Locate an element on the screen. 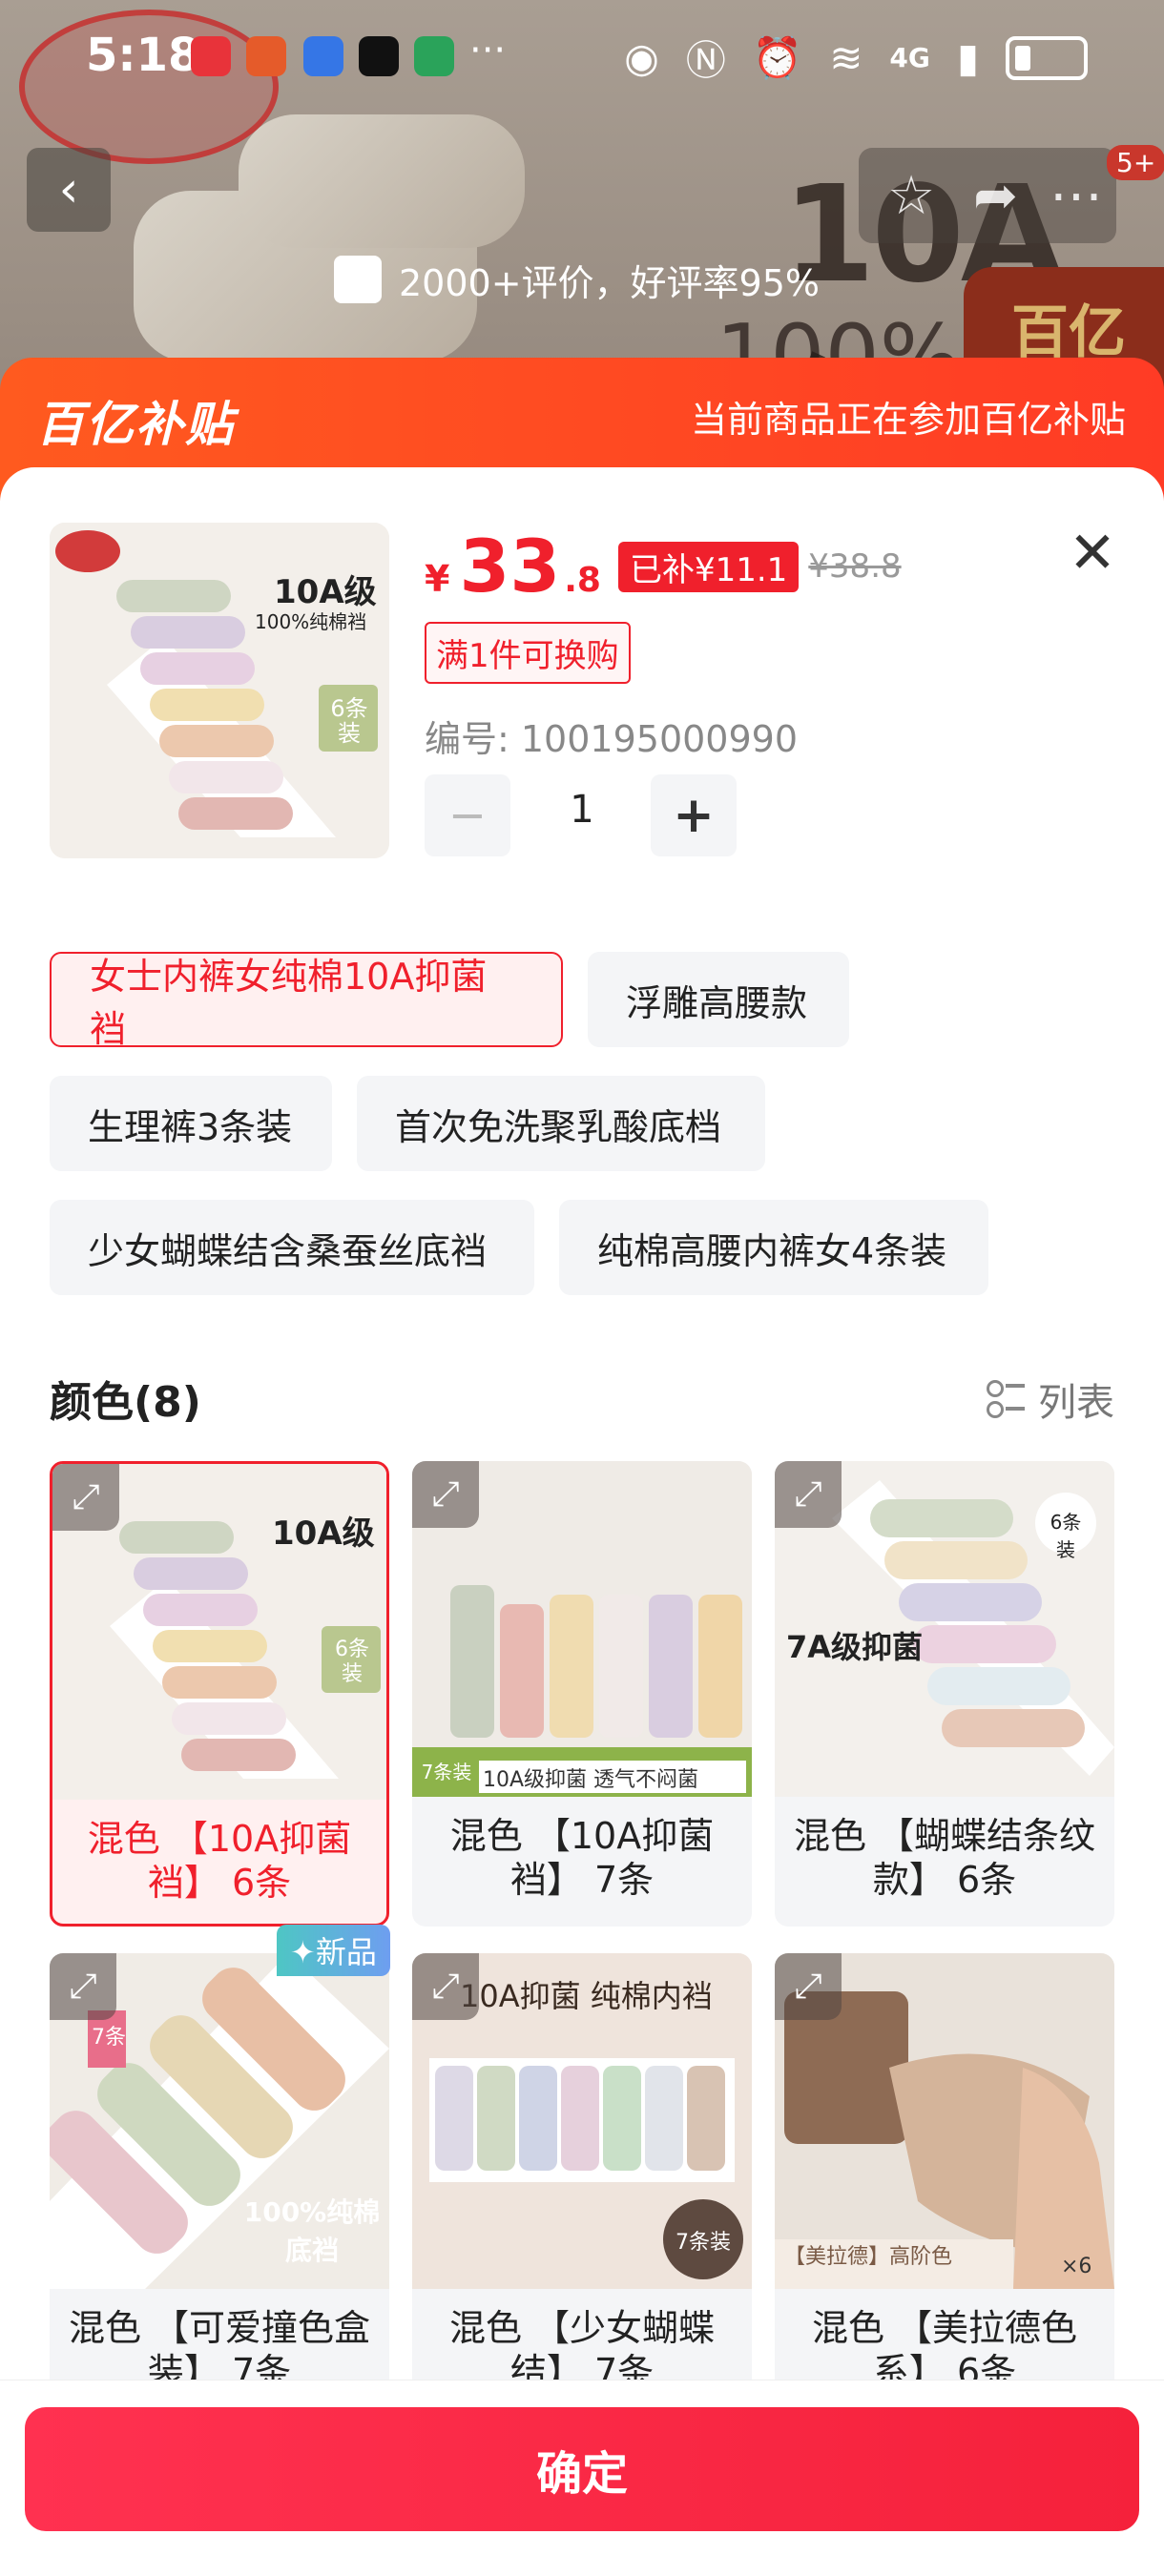 Image resolution: width=1164 pixels, height=2576 pixels. color-option-card: 10A级 6条装 ⤢ 混色 【10A抑菌裆】 6条 is located at coordinates (219, 1694).